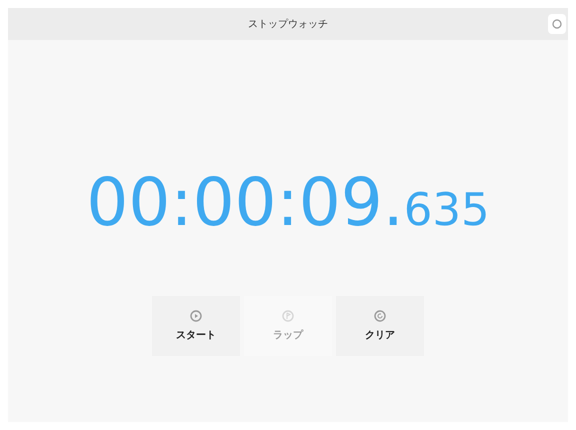 This screenshot has height=430, width=576. Describe the element at coordinates (288, 316) in the screenshot. I see `flag-icon` at that location.